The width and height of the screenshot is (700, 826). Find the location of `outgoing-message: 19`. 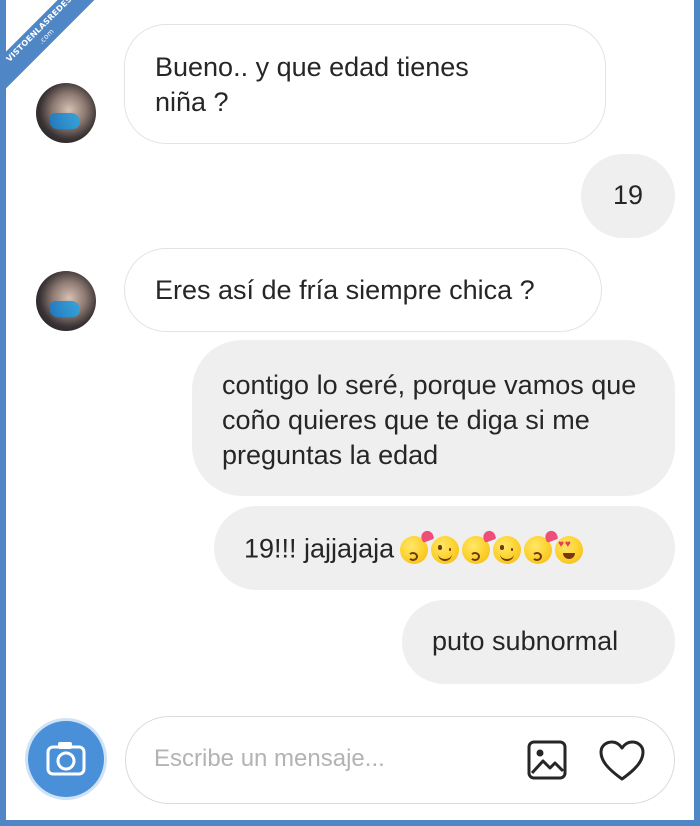

outgoing-message: 19 is located at coordinates (628, 196).